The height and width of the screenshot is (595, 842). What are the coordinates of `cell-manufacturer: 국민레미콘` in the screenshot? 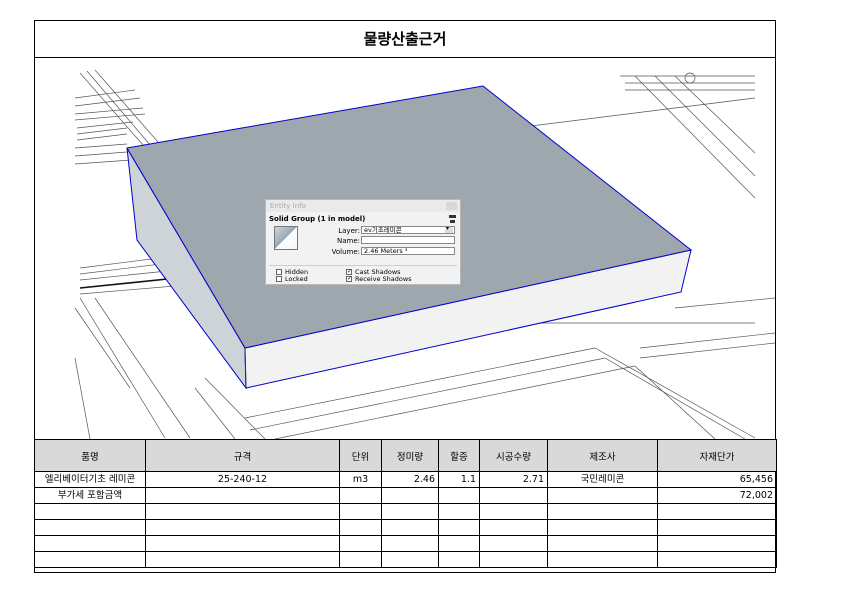 It's located at (602, 479).